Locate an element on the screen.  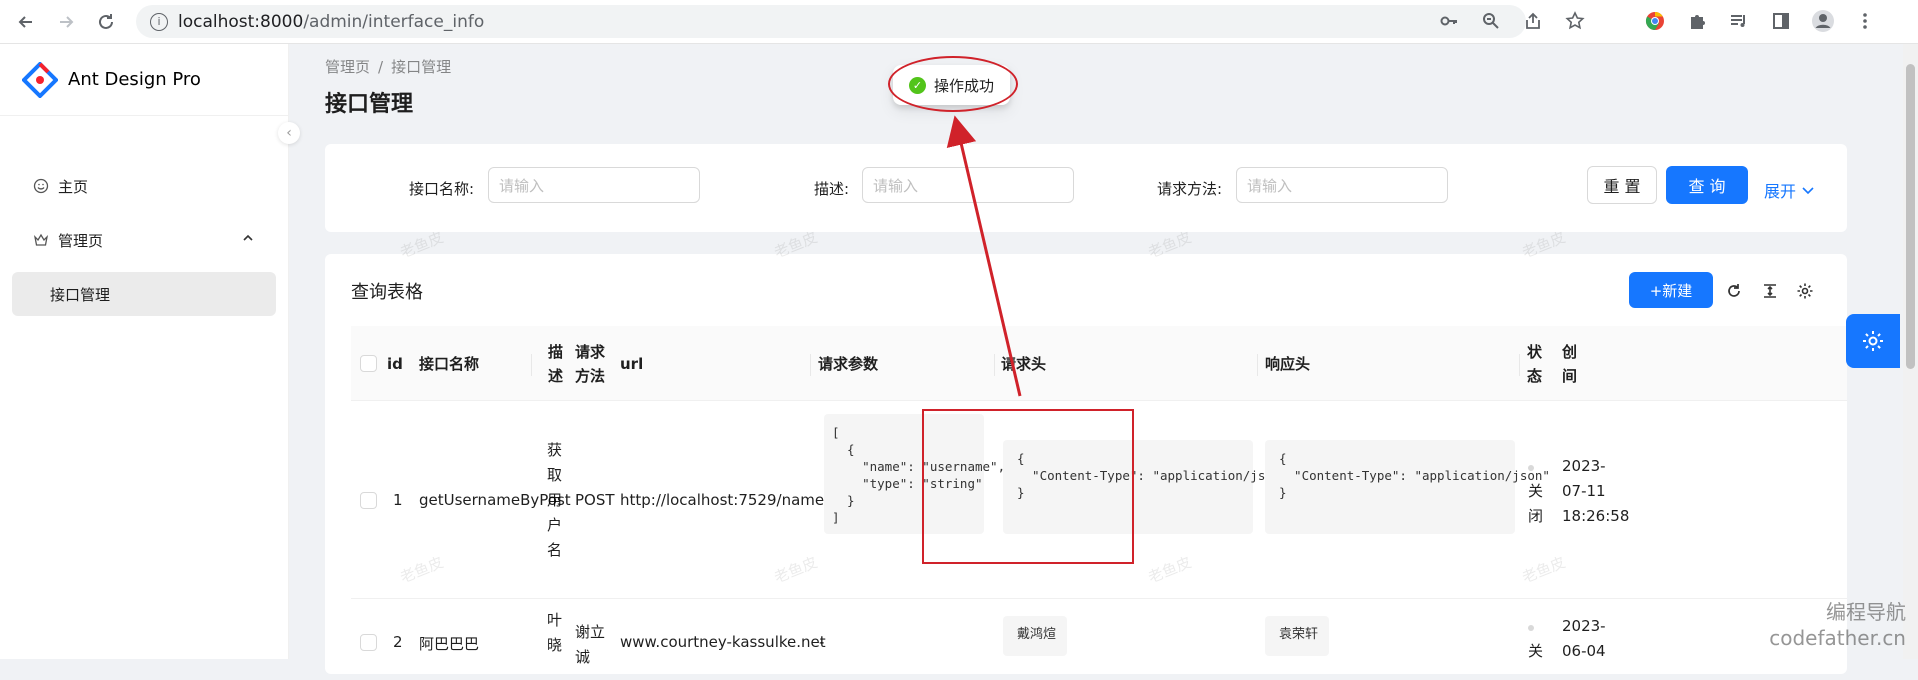
cell-desc: 获 取 用 户 名 is located at coordinates (554, 500).